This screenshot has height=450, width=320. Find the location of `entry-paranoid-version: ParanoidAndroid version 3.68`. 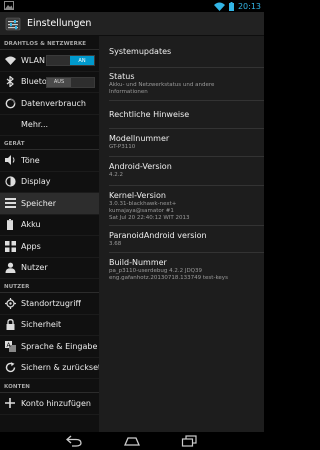

entry-paranoid-version: ParanoidAndroid version 3.68 is located at coordinates (186, 239).